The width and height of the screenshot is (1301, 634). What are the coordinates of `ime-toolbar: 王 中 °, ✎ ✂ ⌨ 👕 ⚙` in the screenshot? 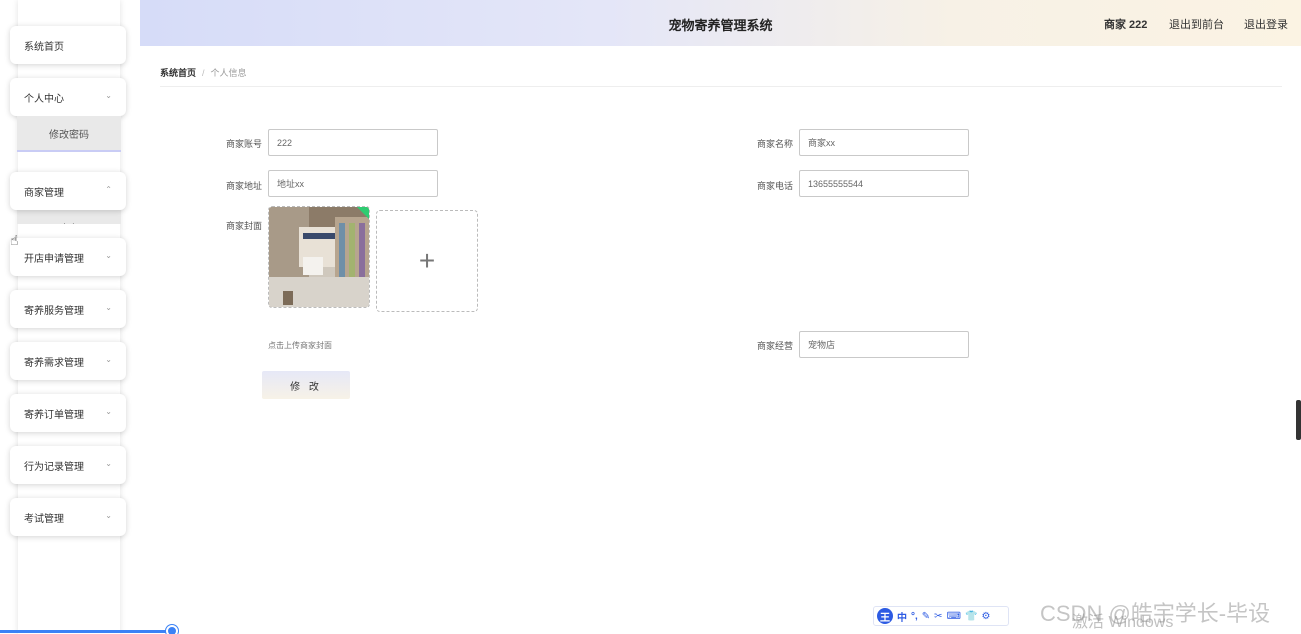 It's located at (941, 616).